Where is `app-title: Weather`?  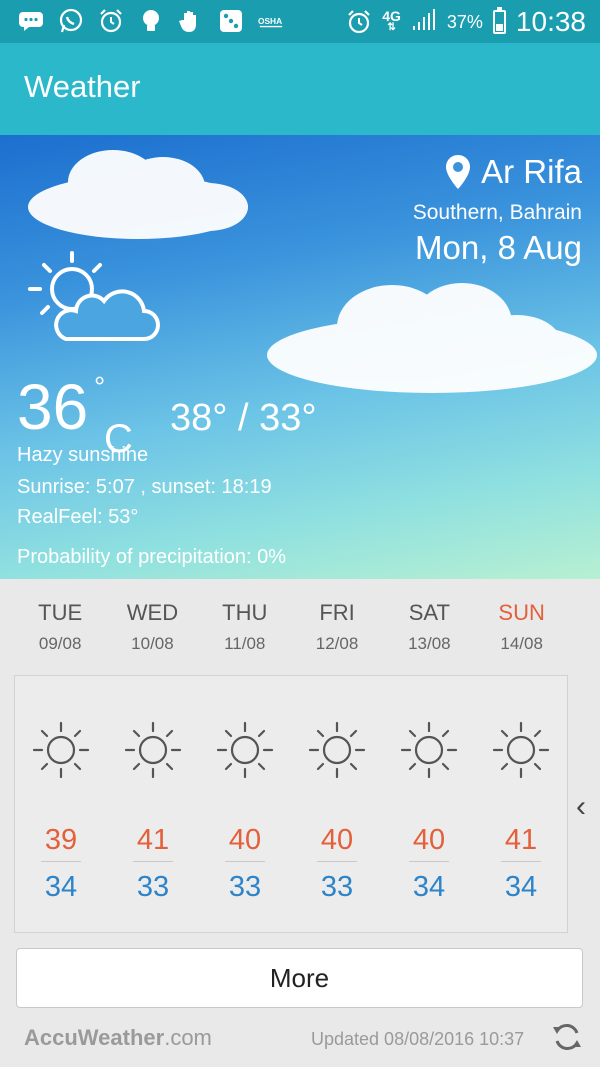
app-title: Weather is located at coordinates (82, 86).